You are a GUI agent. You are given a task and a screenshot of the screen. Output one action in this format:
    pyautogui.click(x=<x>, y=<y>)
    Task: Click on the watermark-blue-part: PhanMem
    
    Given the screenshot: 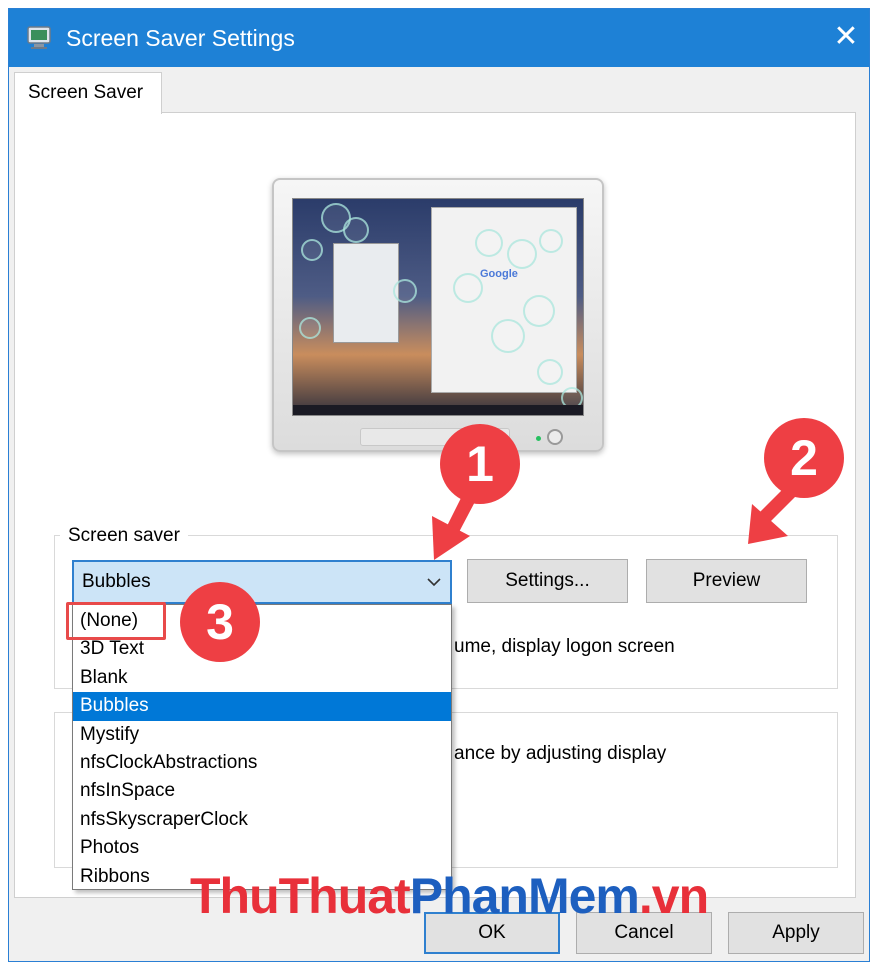 What is the action you would take?
    pyautogui.click(x=524, y=896)
    